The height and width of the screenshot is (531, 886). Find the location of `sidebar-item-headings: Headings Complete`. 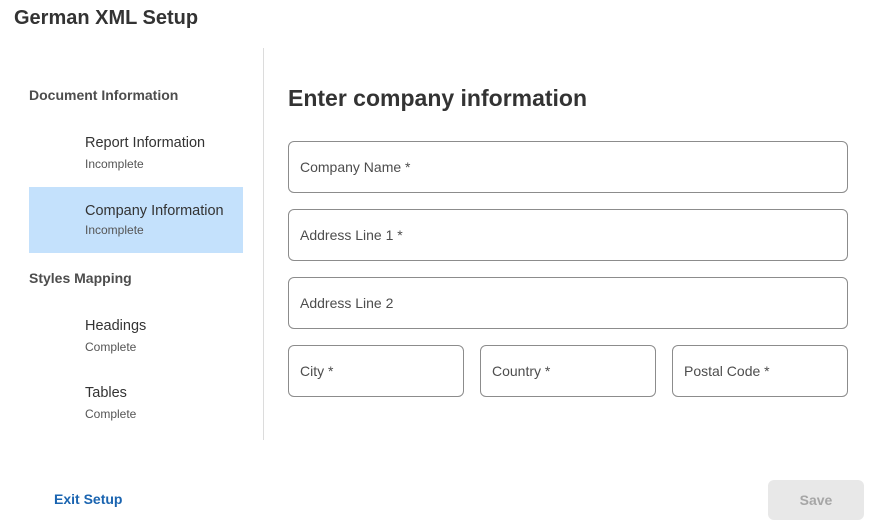

sidebar-item-headings: Headings Complete is located at coordinates (136, 351).